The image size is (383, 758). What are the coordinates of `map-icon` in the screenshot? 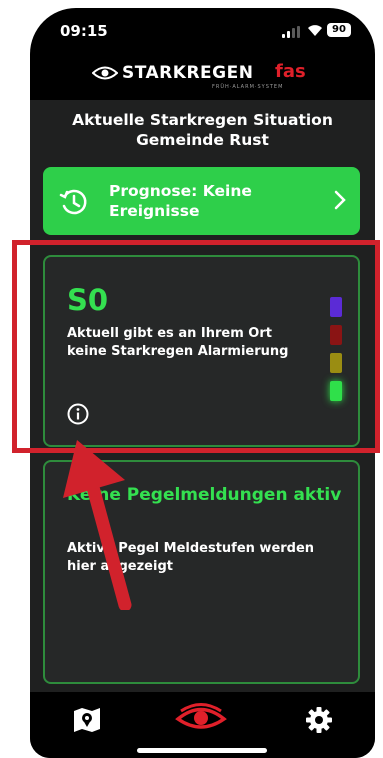 It's located at (87, 720).